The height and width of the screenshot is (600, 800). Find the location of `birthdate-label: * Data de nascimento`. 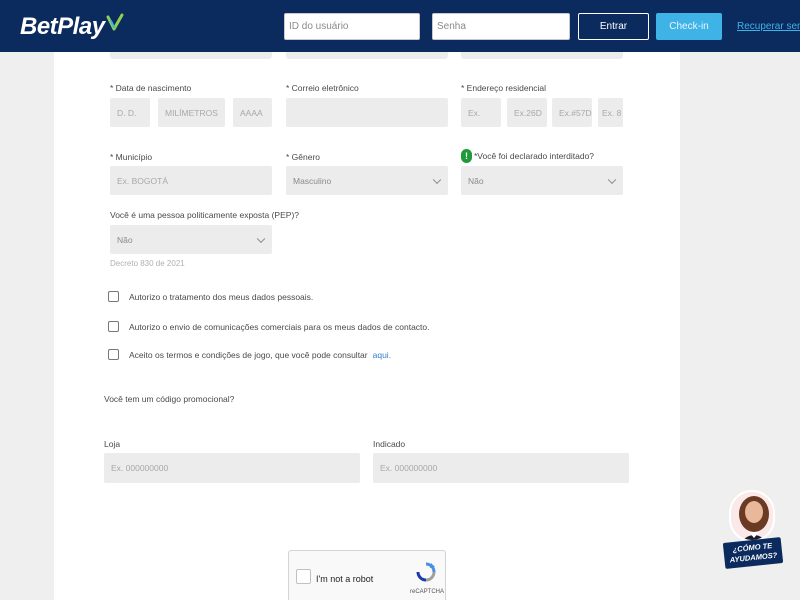

birthdate-label: * Data de nascimento is located at coordinates (151, 88).